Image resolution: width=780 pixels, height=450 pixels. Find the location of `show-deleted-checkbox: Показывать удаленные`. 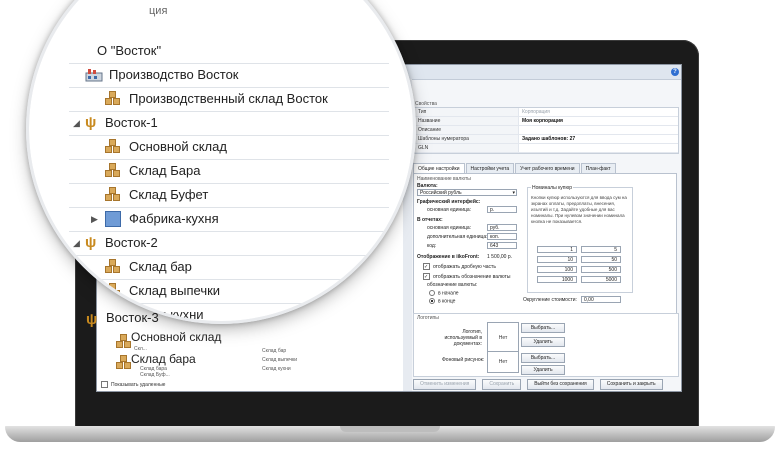

show-deleted-checkbox: Показывать удаленные is located at coordinates (133, 384).